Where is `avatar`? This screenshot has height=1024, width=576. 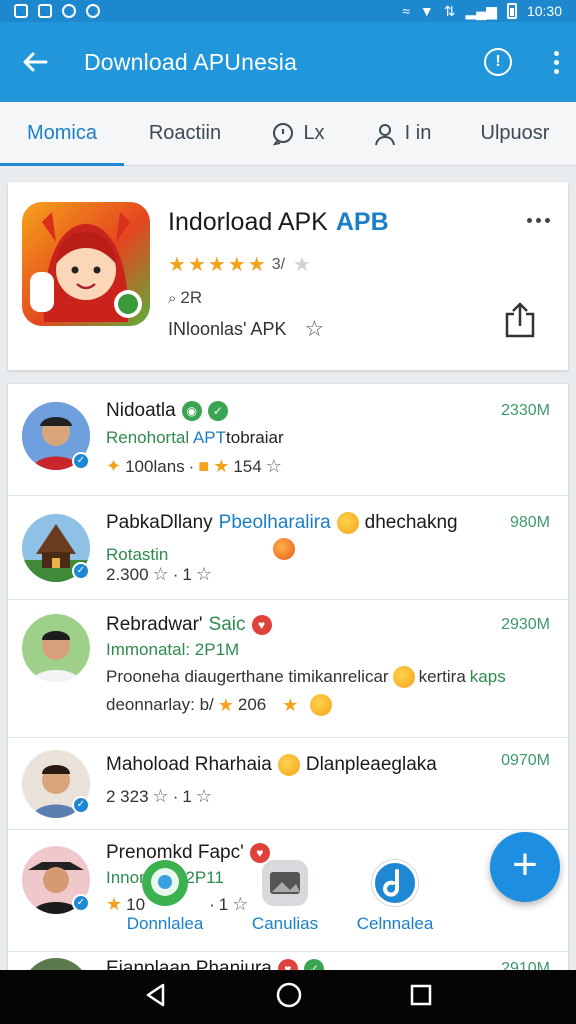
avatar is located at coordinates (56, 648).